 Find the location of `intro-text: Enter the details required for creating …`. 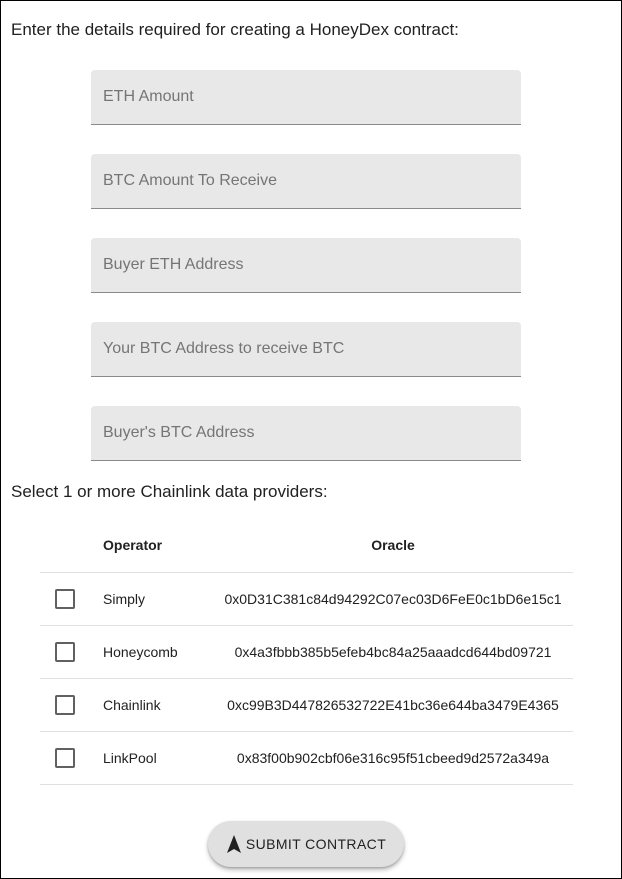

intro-text: Enter the details required for creating … is located at coordinates (235, 29).